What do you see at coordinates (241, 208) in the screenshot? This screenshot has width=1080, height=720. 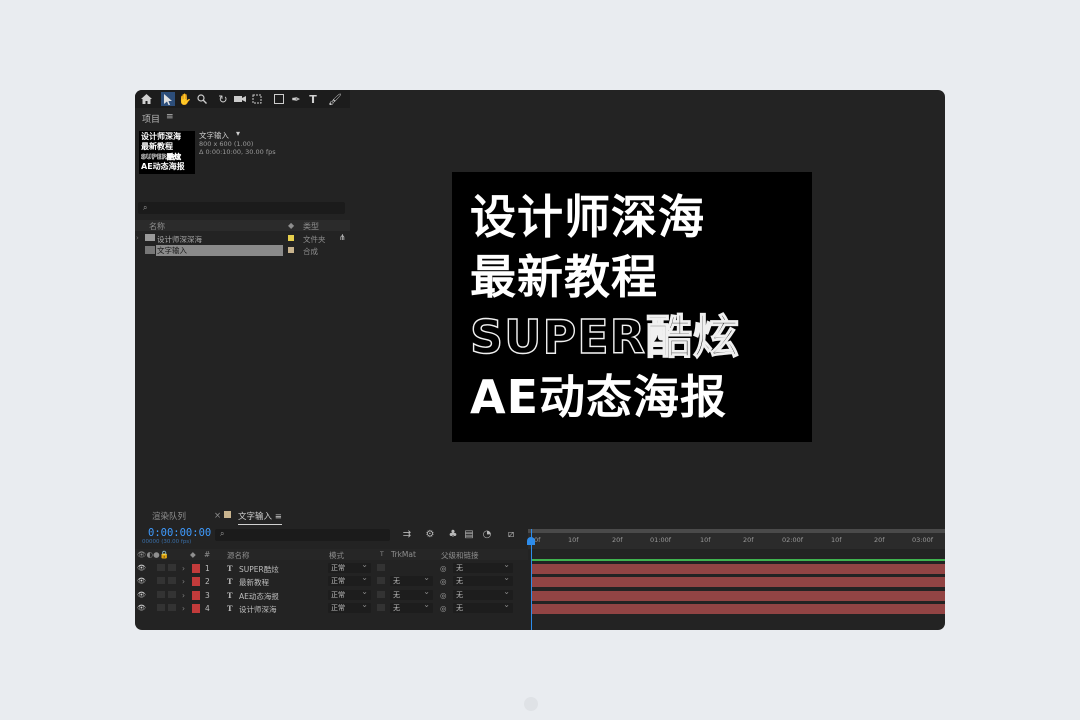 I see `project-search-input: ⌕` at bounding box center [241, 208].